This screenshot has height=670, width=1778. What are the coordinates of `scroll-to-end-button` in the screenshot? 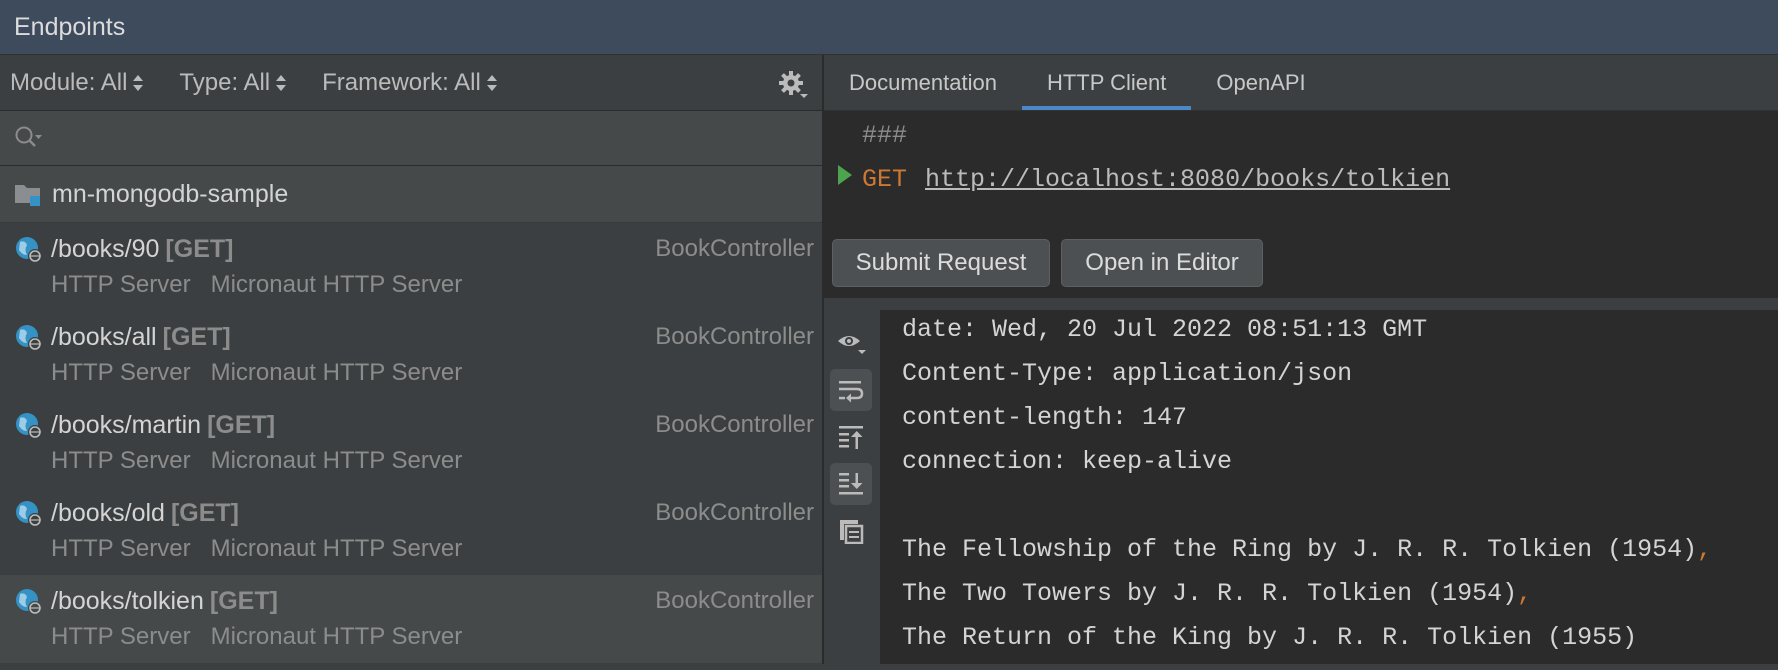 It's located at (851, 484).